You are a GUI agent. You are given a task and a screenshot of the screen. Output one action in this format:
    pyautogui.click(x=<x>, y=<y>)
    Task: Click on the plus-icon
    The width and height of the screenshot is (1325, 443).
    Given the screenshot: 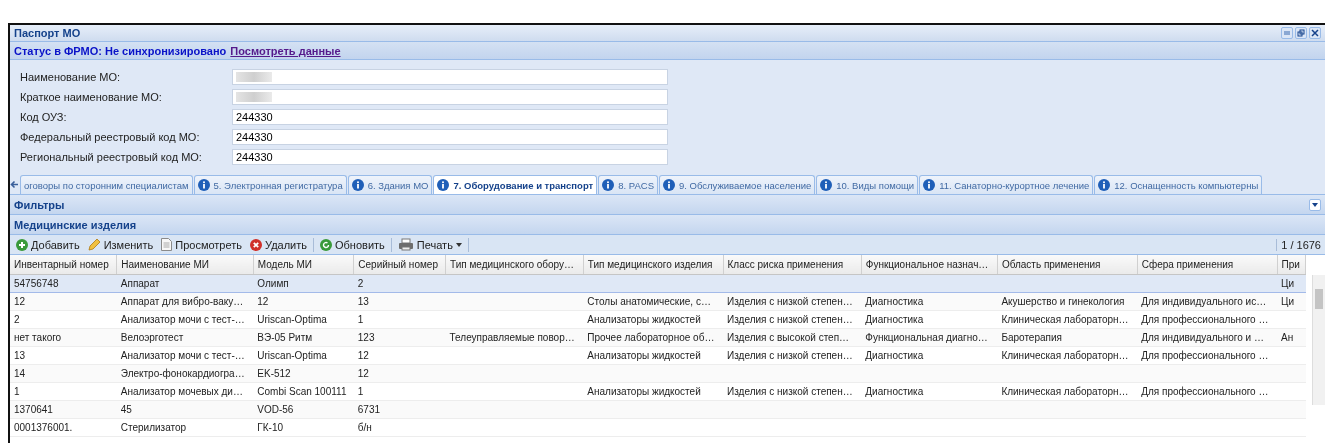 What is the action you would take?
    pyautogui.click(x=22, y=244)
    